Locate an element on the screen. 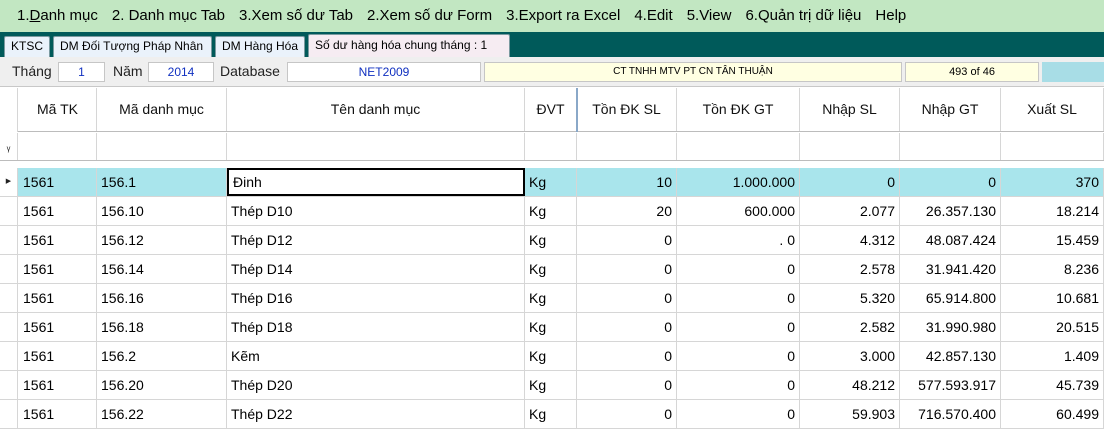 Image resolution: width=1104 pixels, height=431 pixels. table-cell: Thép D14 is located at coordinates (376, 269).